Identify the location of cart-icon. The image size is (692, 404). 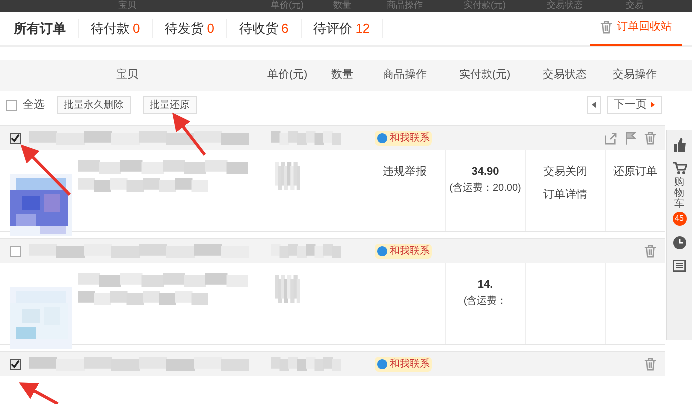
(679, 168).